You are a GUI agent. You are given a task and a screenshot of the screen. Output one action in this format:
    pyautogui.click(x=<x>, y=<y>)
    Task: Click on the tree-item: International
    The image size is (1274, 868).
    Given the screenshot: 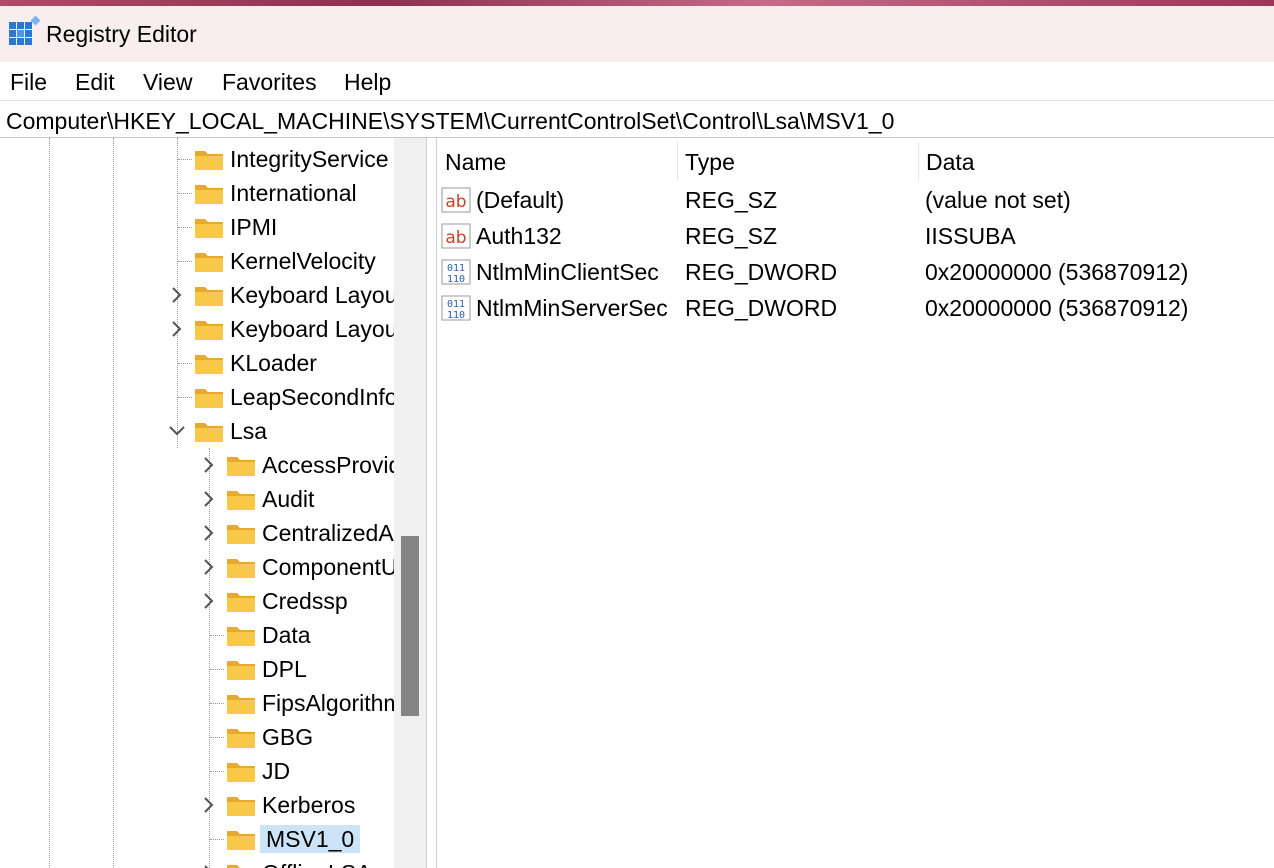 What is the action you would take?
    pyautogui.click(x=197, y=193)
    